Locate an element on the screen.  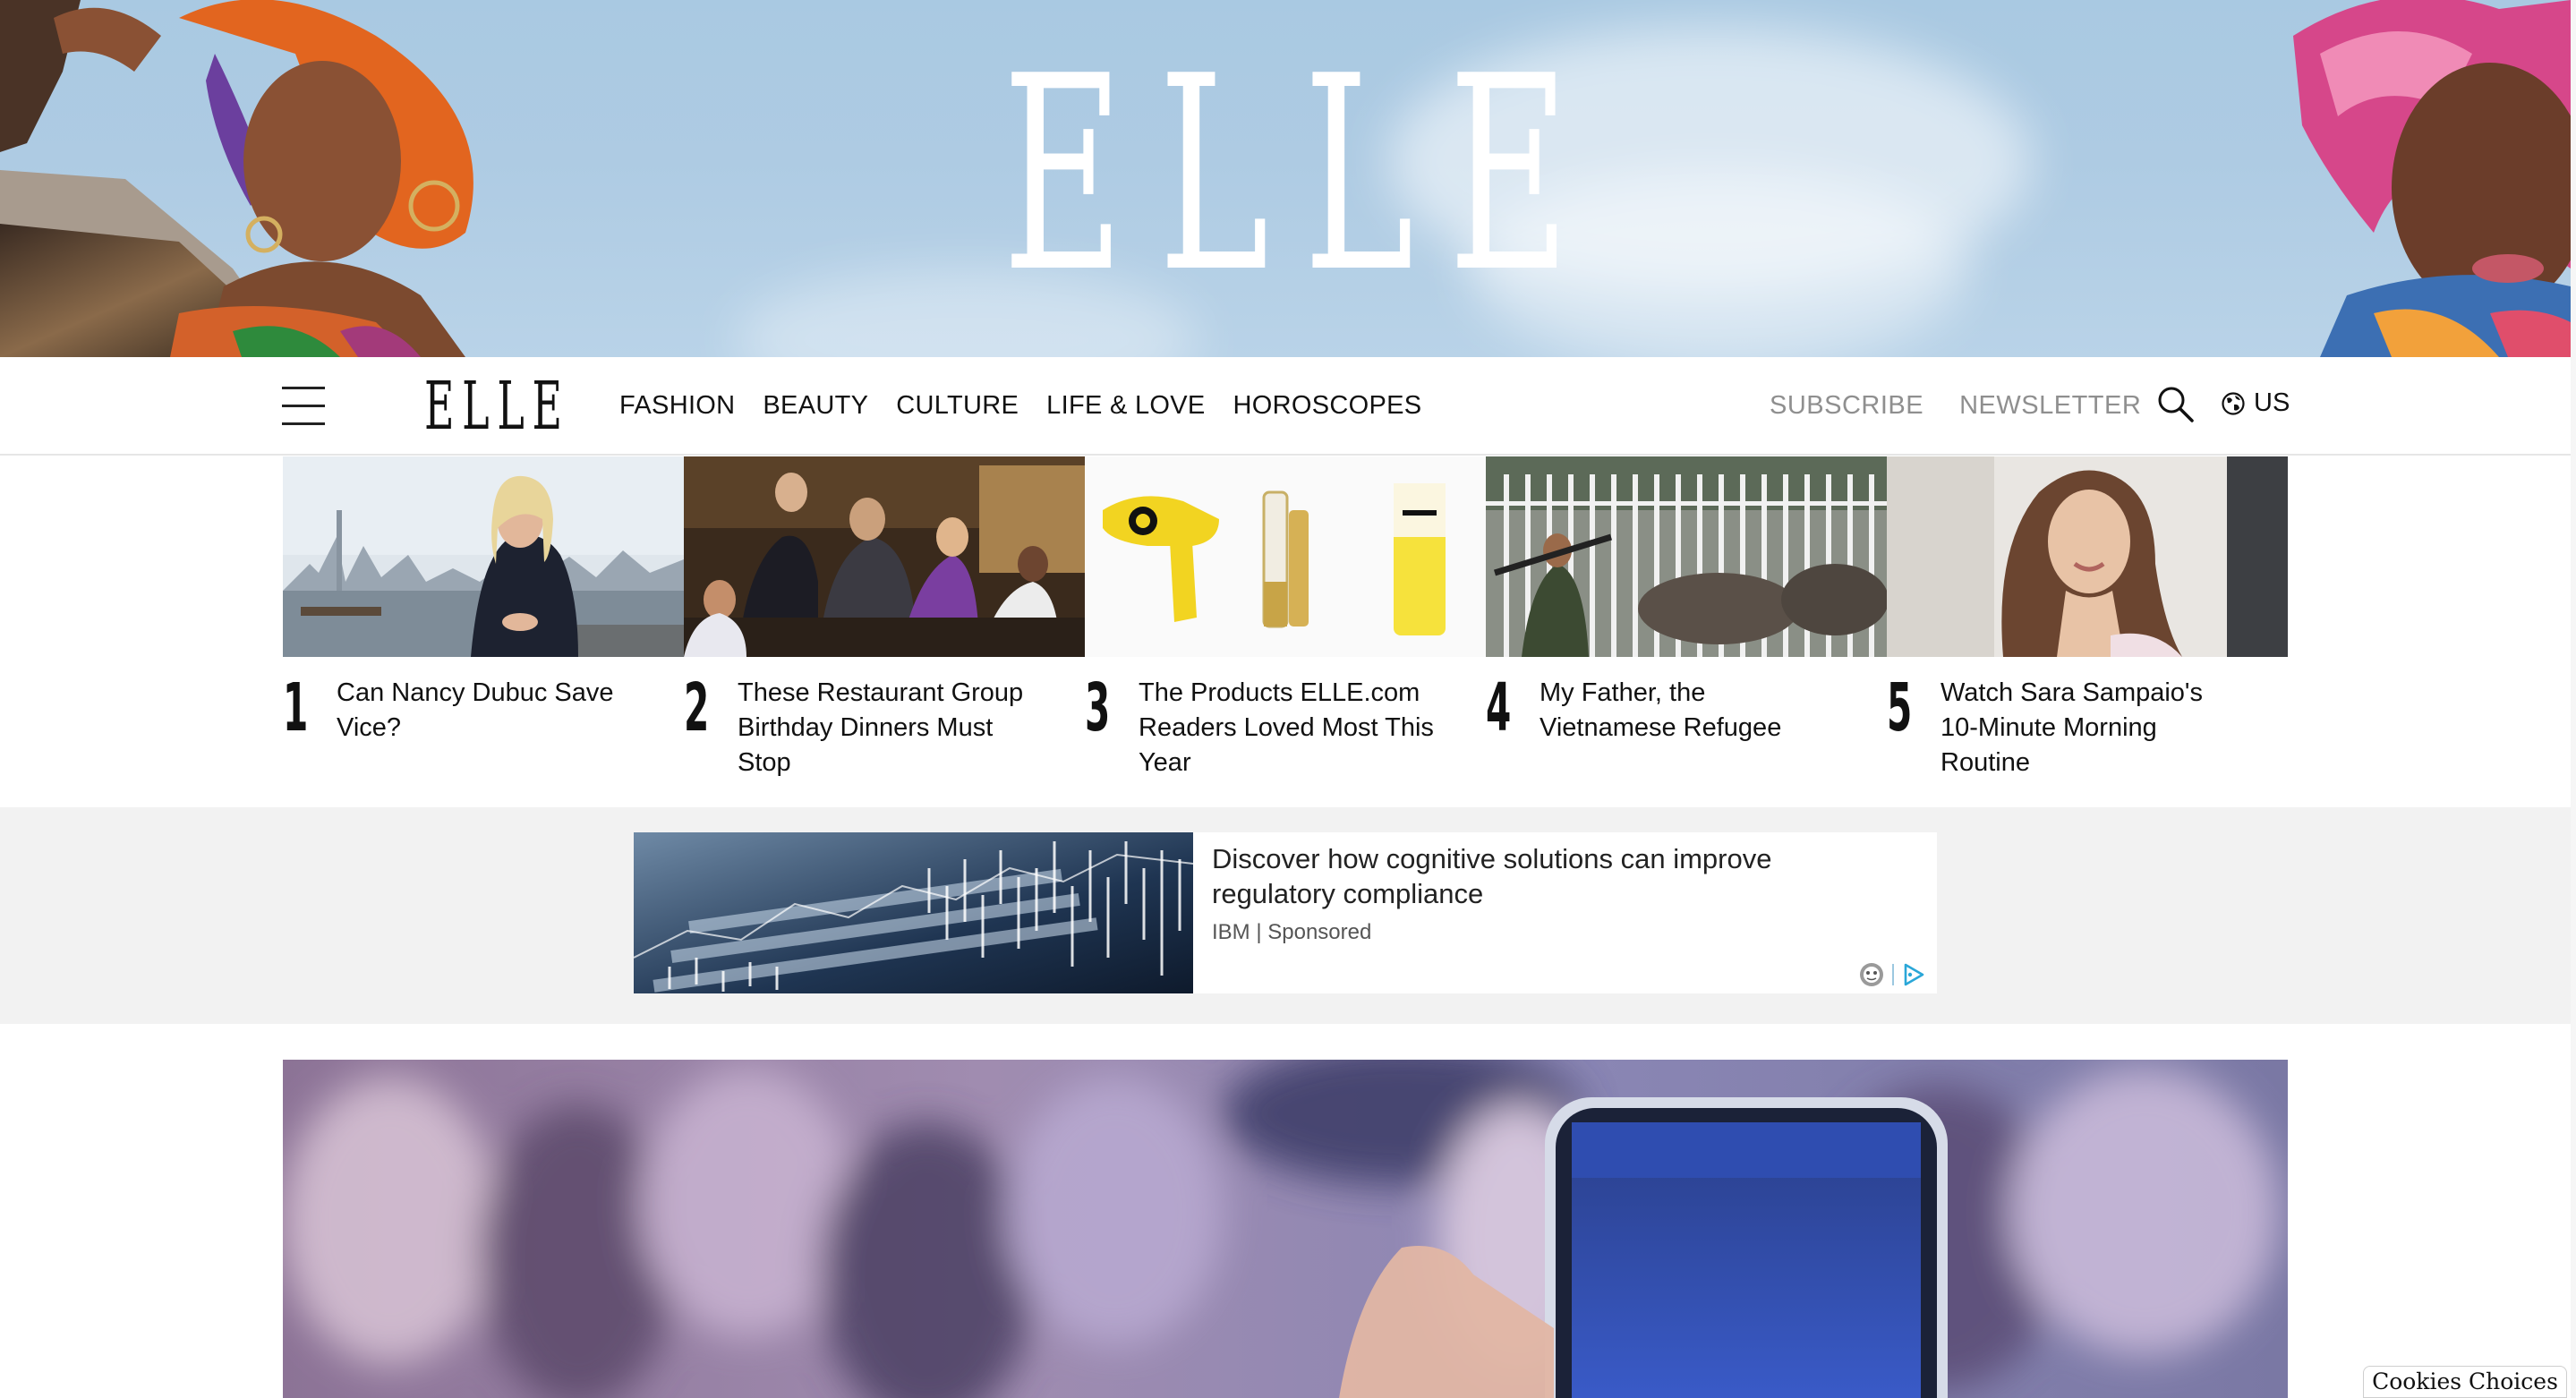
nav-link-beauty: BEAUTY is located at coordinates (815, 406).